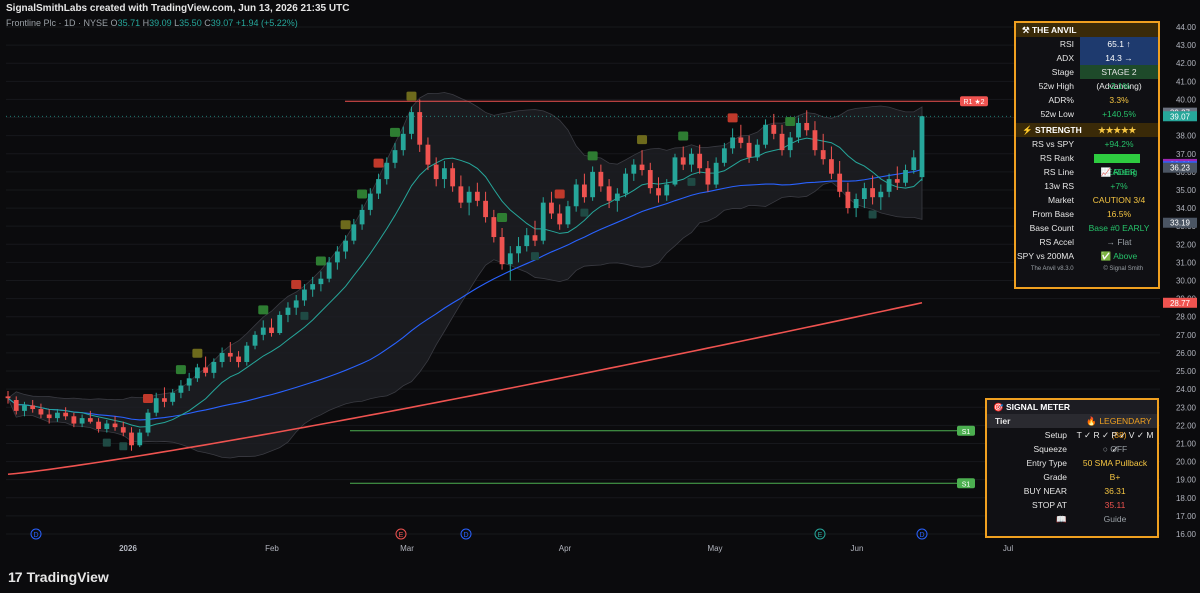 The width and height of the screenshot is (1200, 593). I want to click on y-tick-label: 38.00, so click(1186, 136).